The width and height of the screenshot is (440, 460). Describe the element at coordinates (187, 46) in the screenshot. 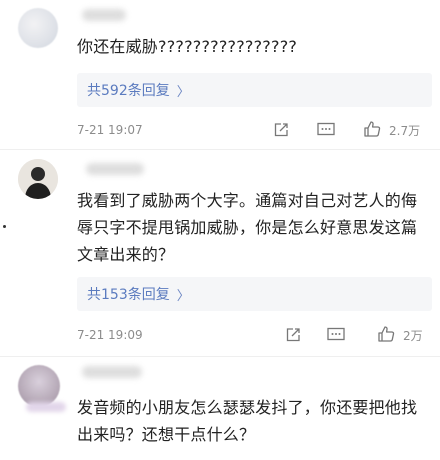

I see `comment-text: 你还在威胁????????????????` at that location.